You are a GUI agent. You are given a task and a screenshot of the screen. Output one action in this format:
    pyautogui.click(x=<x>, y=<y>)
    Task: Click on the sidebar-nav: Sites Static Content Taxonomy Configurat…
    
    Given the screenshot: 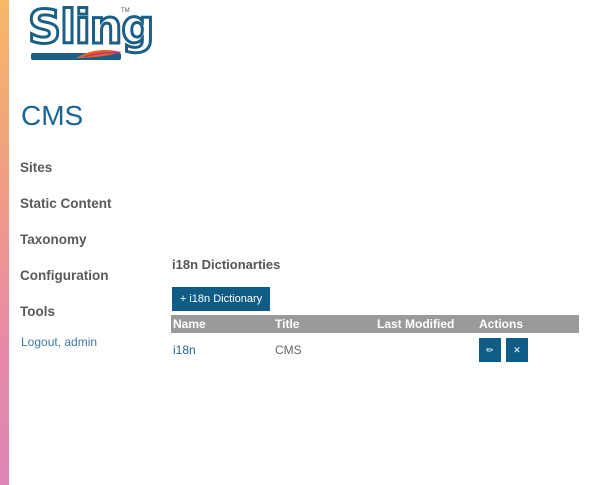 What is the action you would take?
    pyautogui.click(x=66, y=247)
    